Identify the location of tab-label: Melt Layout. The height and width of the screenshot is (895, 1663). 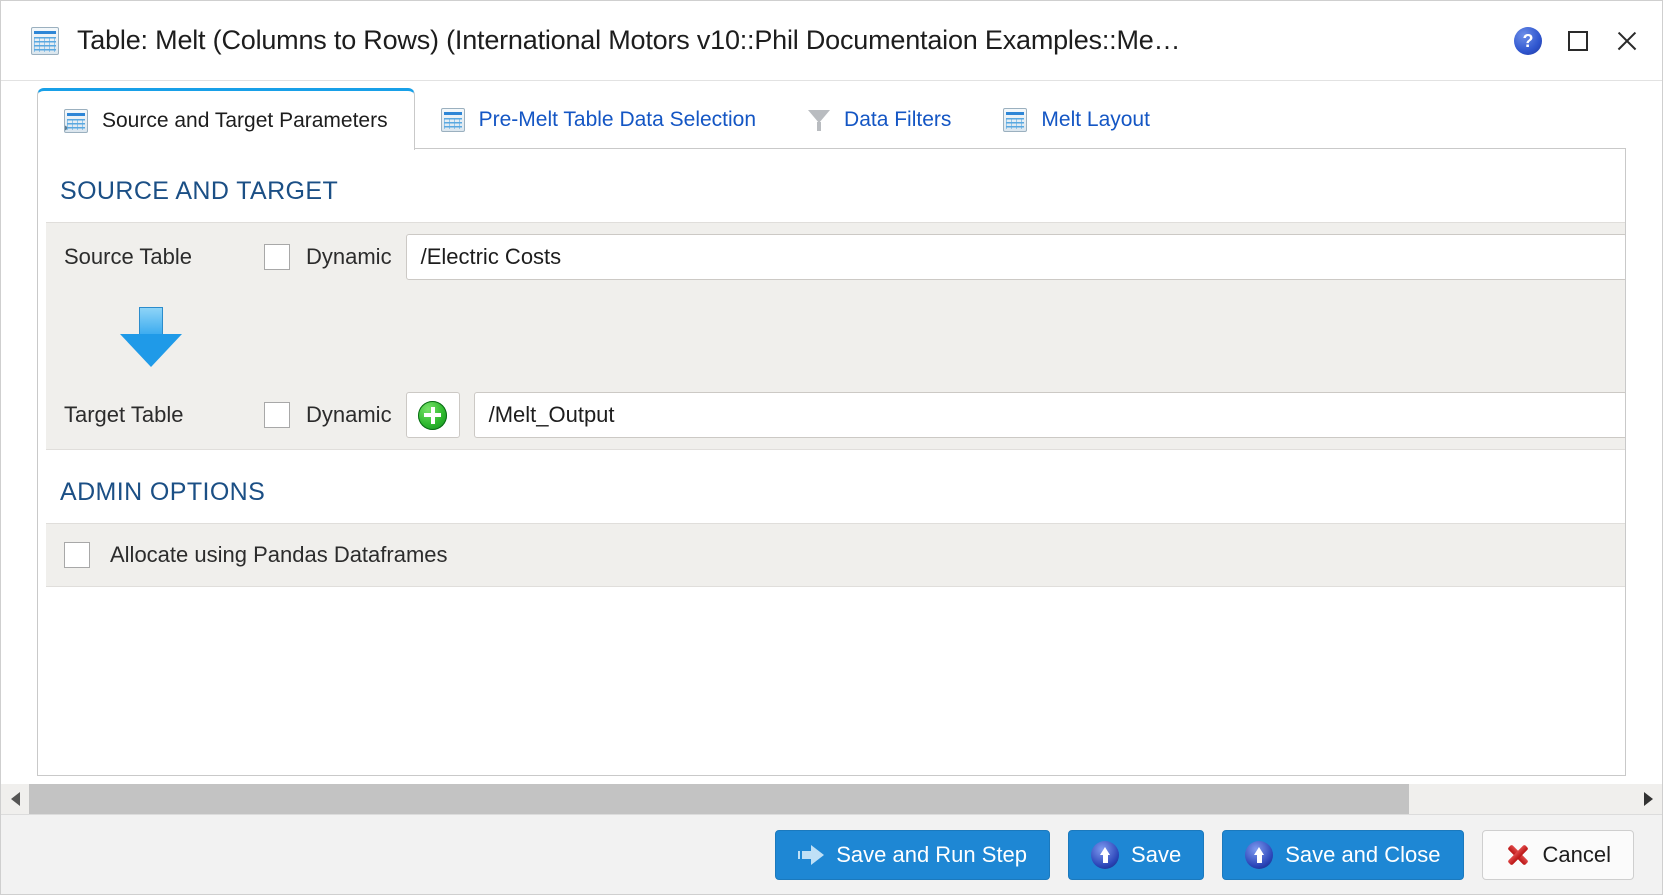
(1095, 119).